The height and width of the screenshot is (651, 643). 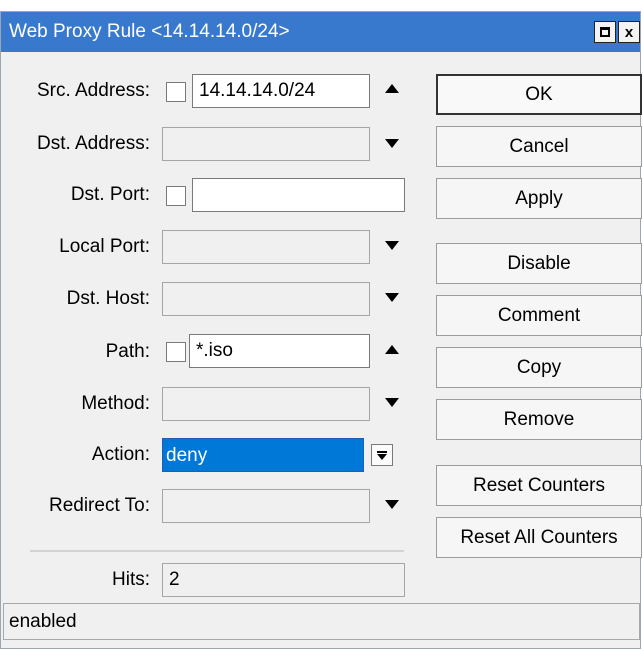 I want to click on dst-port-negate-checkbox, so click(x=176, y=196).